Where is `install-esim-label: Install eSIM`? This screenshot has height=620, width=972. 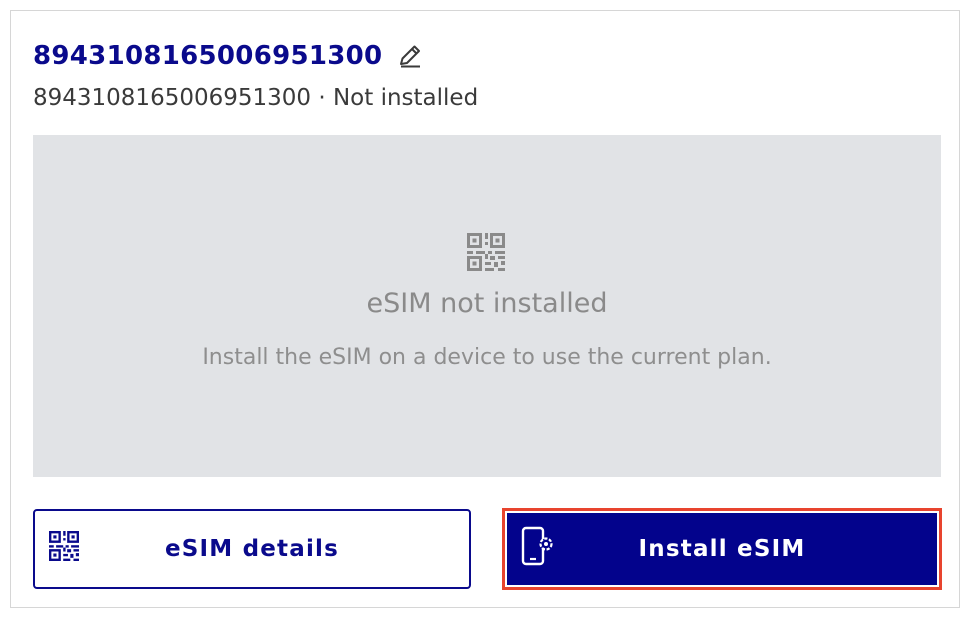
install-esim-label: Install eSIM is located at coordinates (722, 549).